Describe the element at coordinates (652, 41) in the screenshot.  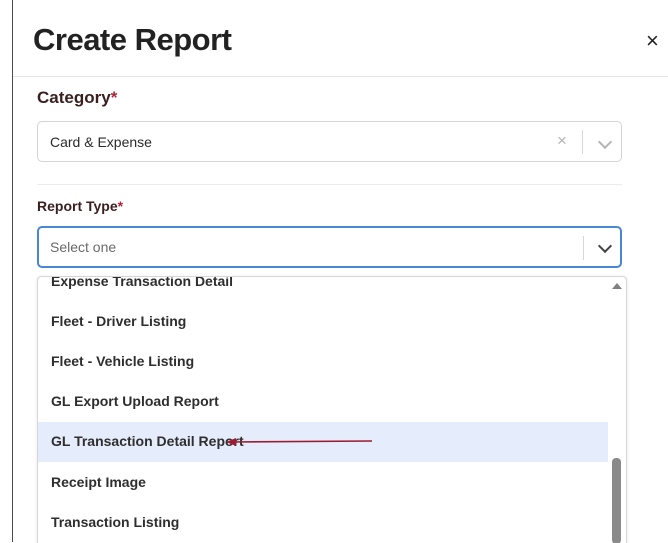
I see `close-icon: ×` at that location.